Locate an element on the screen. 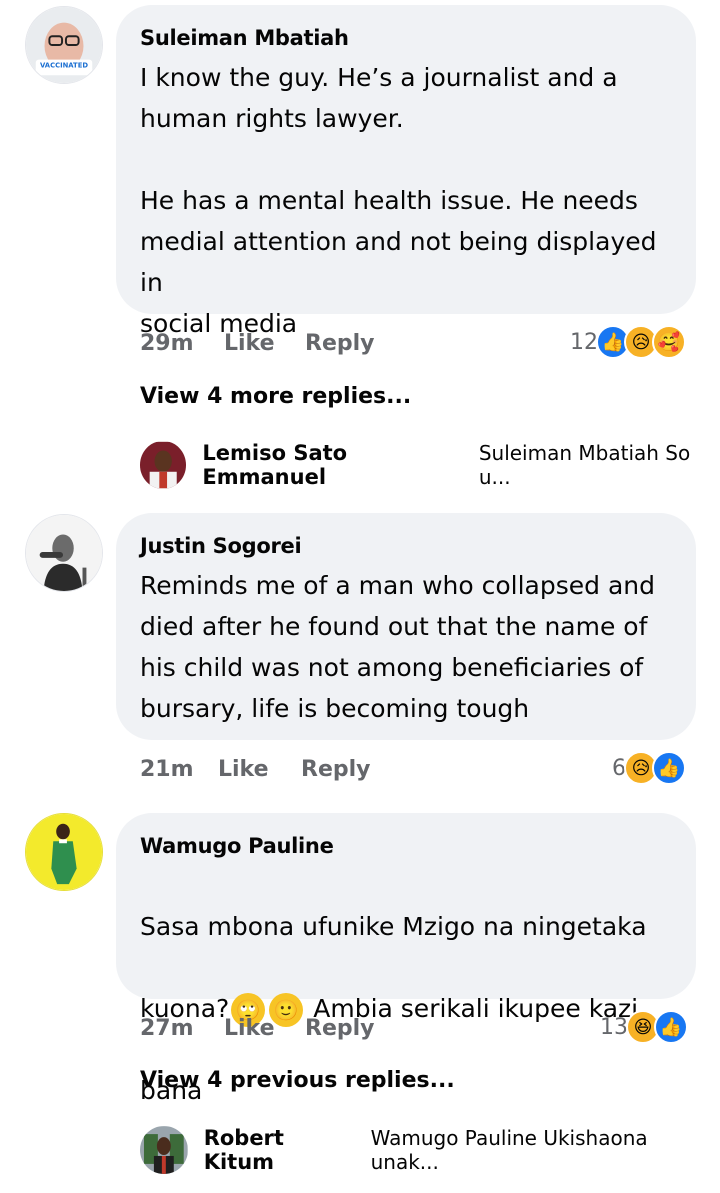 Image resolution: width=720 pixels, height=1193 pixels. avatar-lemiso is located at coordinates (163, 465).